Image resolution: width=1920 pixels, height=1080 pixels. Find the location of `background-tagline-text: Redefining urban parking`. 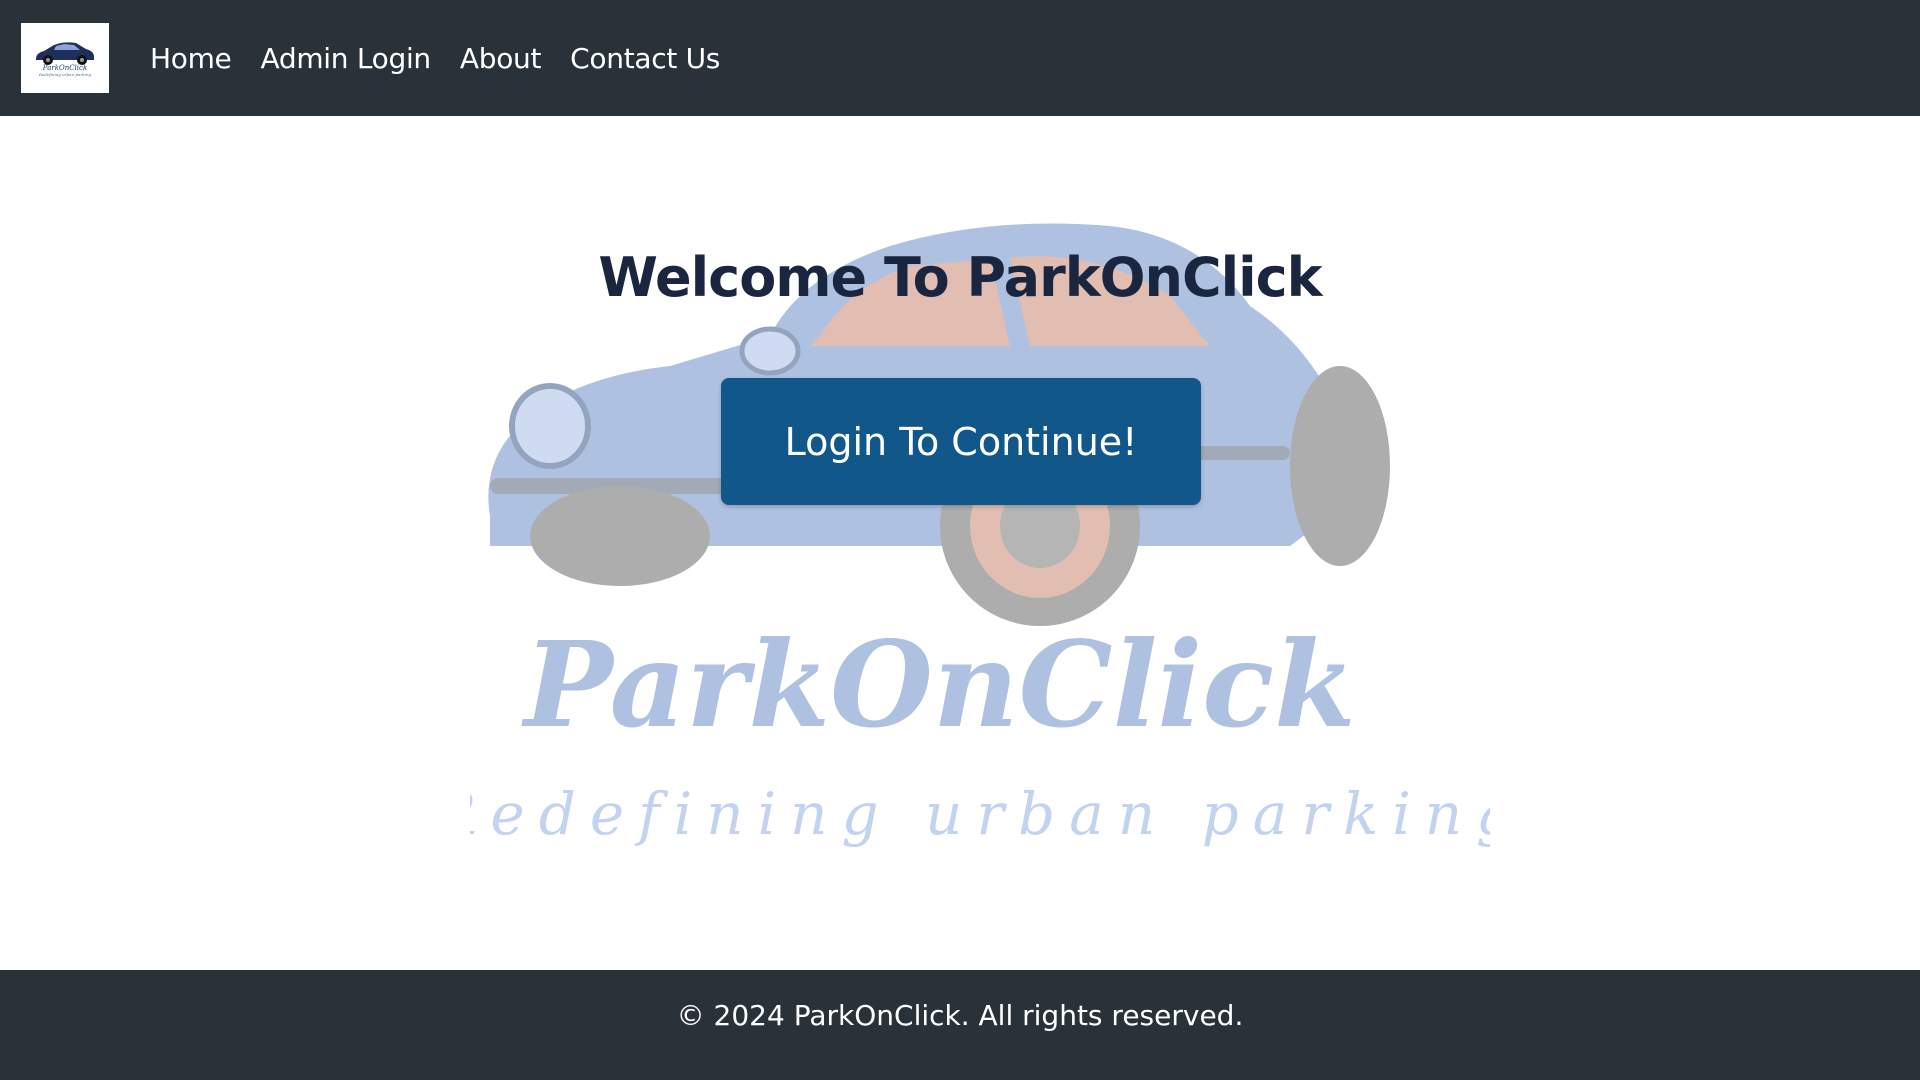

background-tagline-text: Redefining urban parking is located at coordinates (980, 814).